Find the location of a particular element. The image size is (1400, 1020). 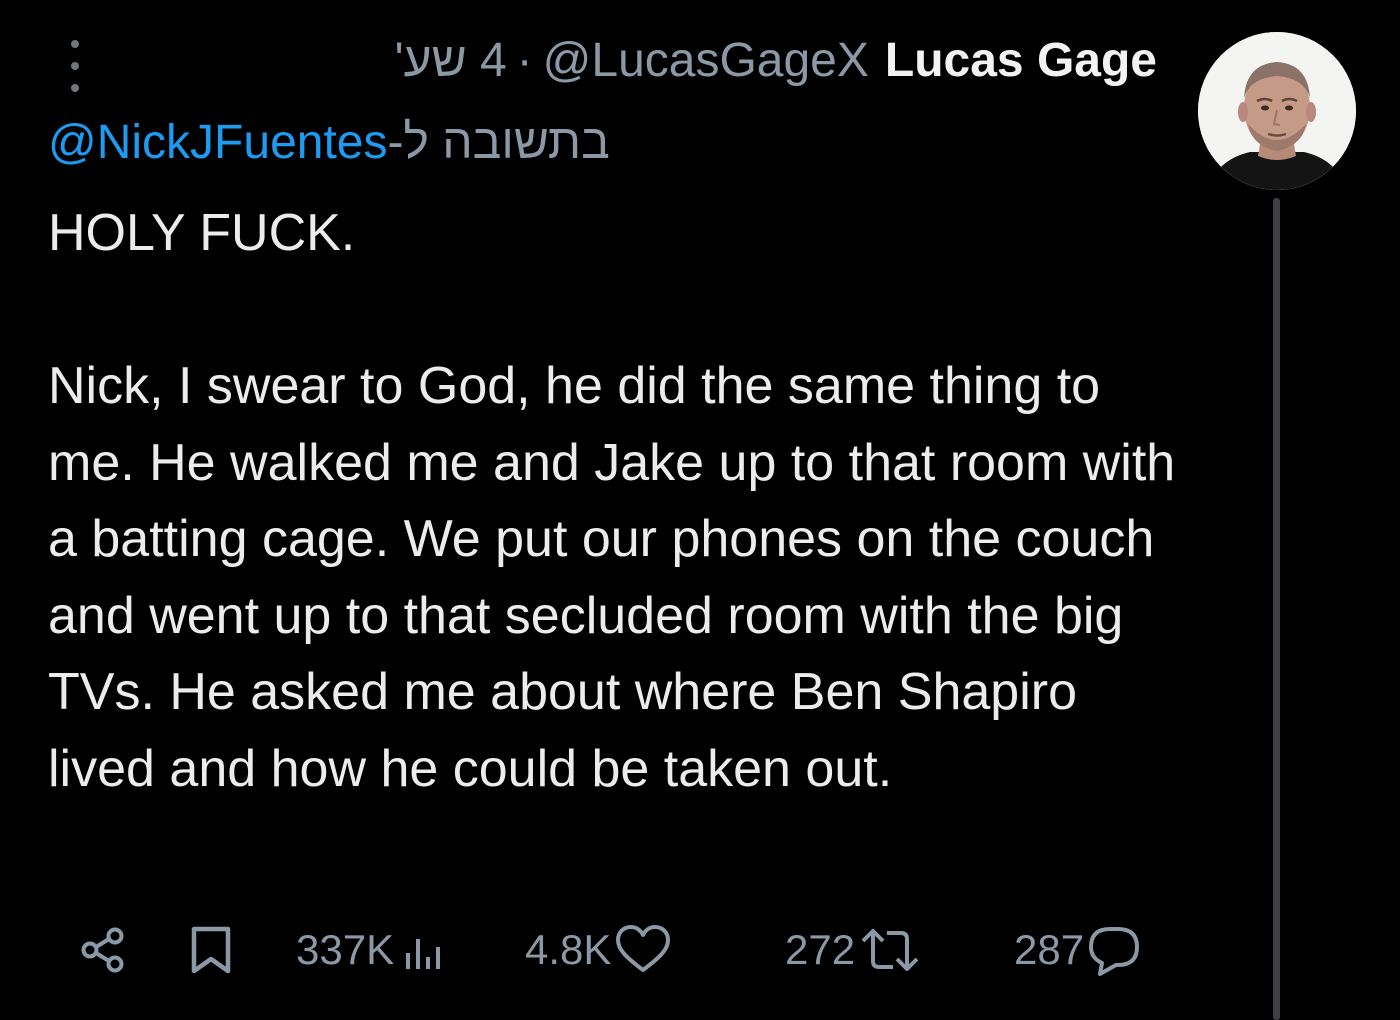

share-icon is located at coordinates (102, 950).